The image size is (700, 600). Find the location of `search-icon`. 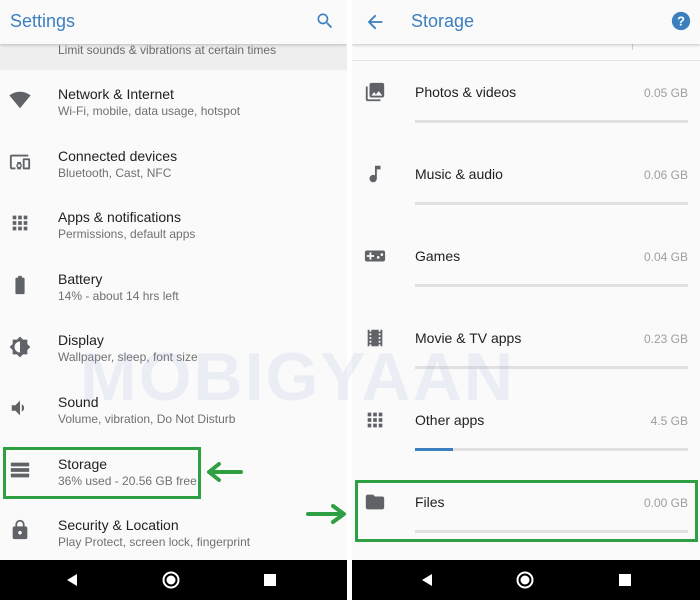

search-icon is located at coordinates (325, 21).